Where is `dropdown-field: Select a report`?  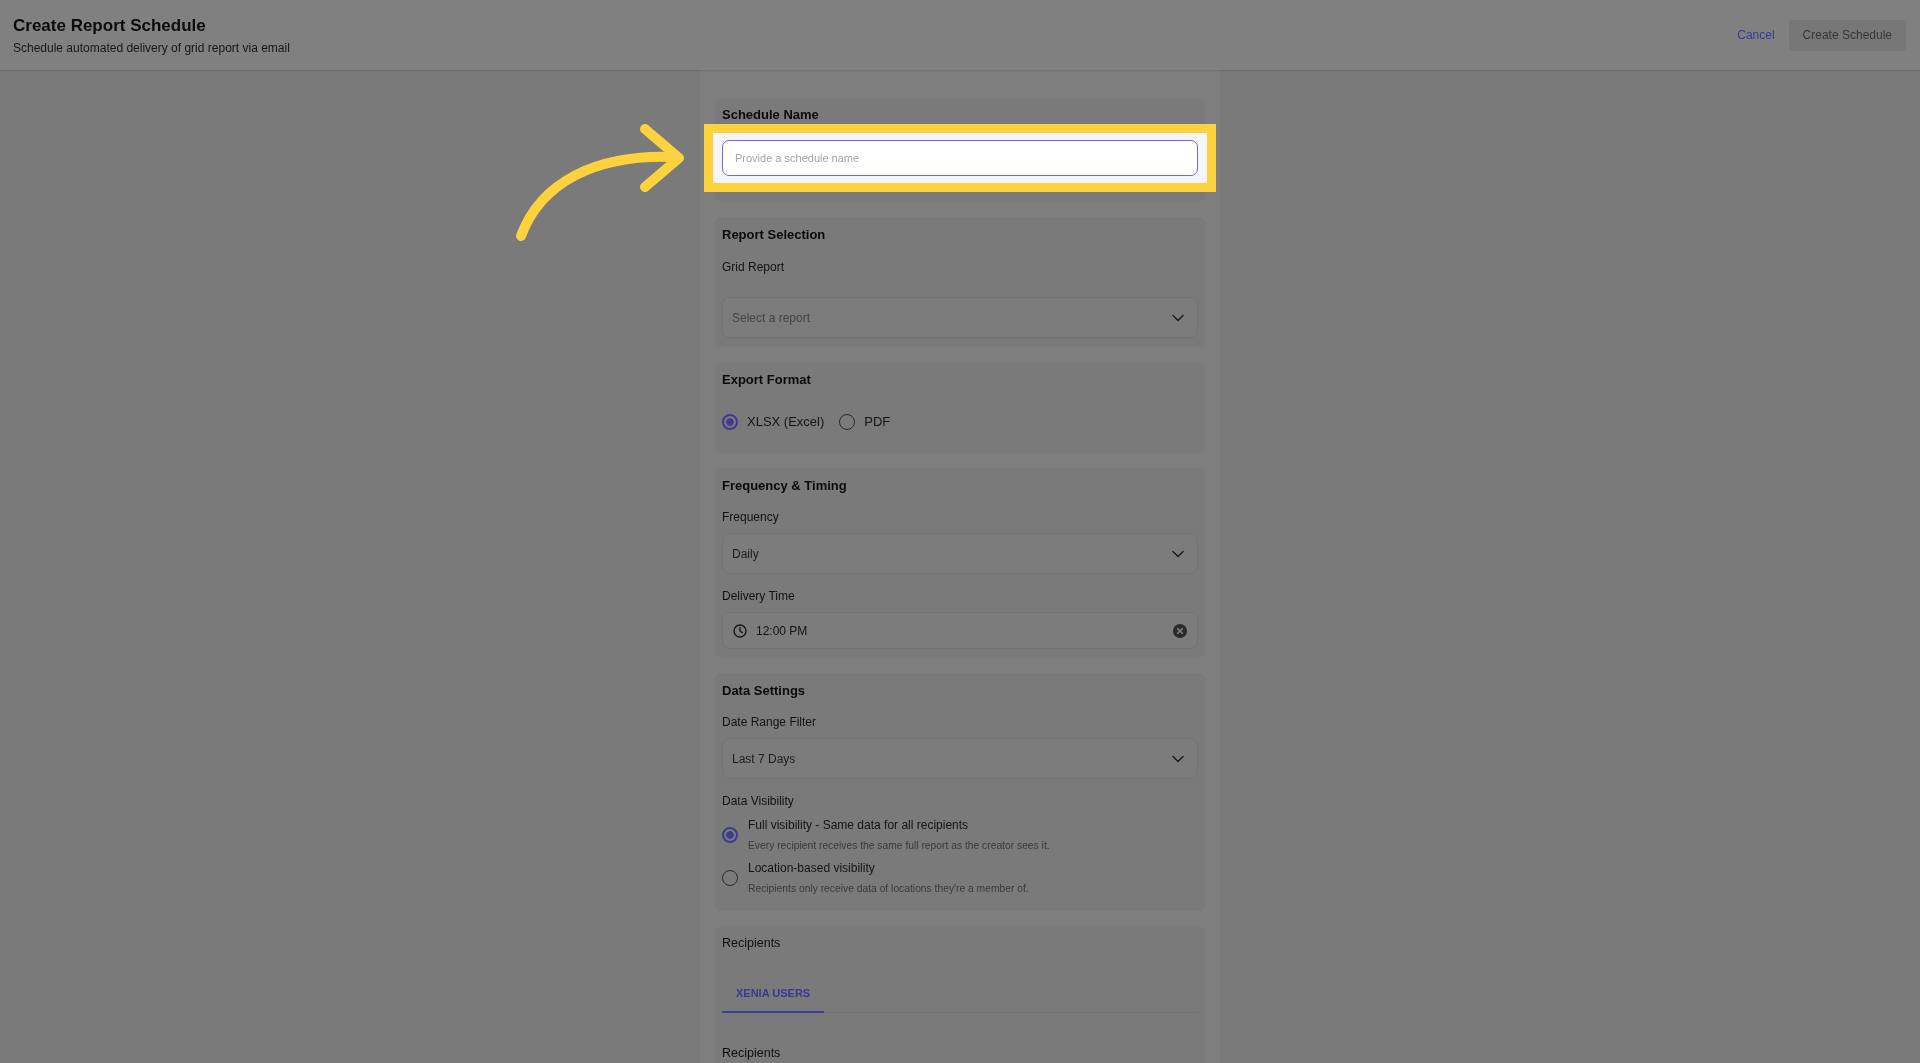
dropdown-field: Select a report is located at coordinates (960, 317).